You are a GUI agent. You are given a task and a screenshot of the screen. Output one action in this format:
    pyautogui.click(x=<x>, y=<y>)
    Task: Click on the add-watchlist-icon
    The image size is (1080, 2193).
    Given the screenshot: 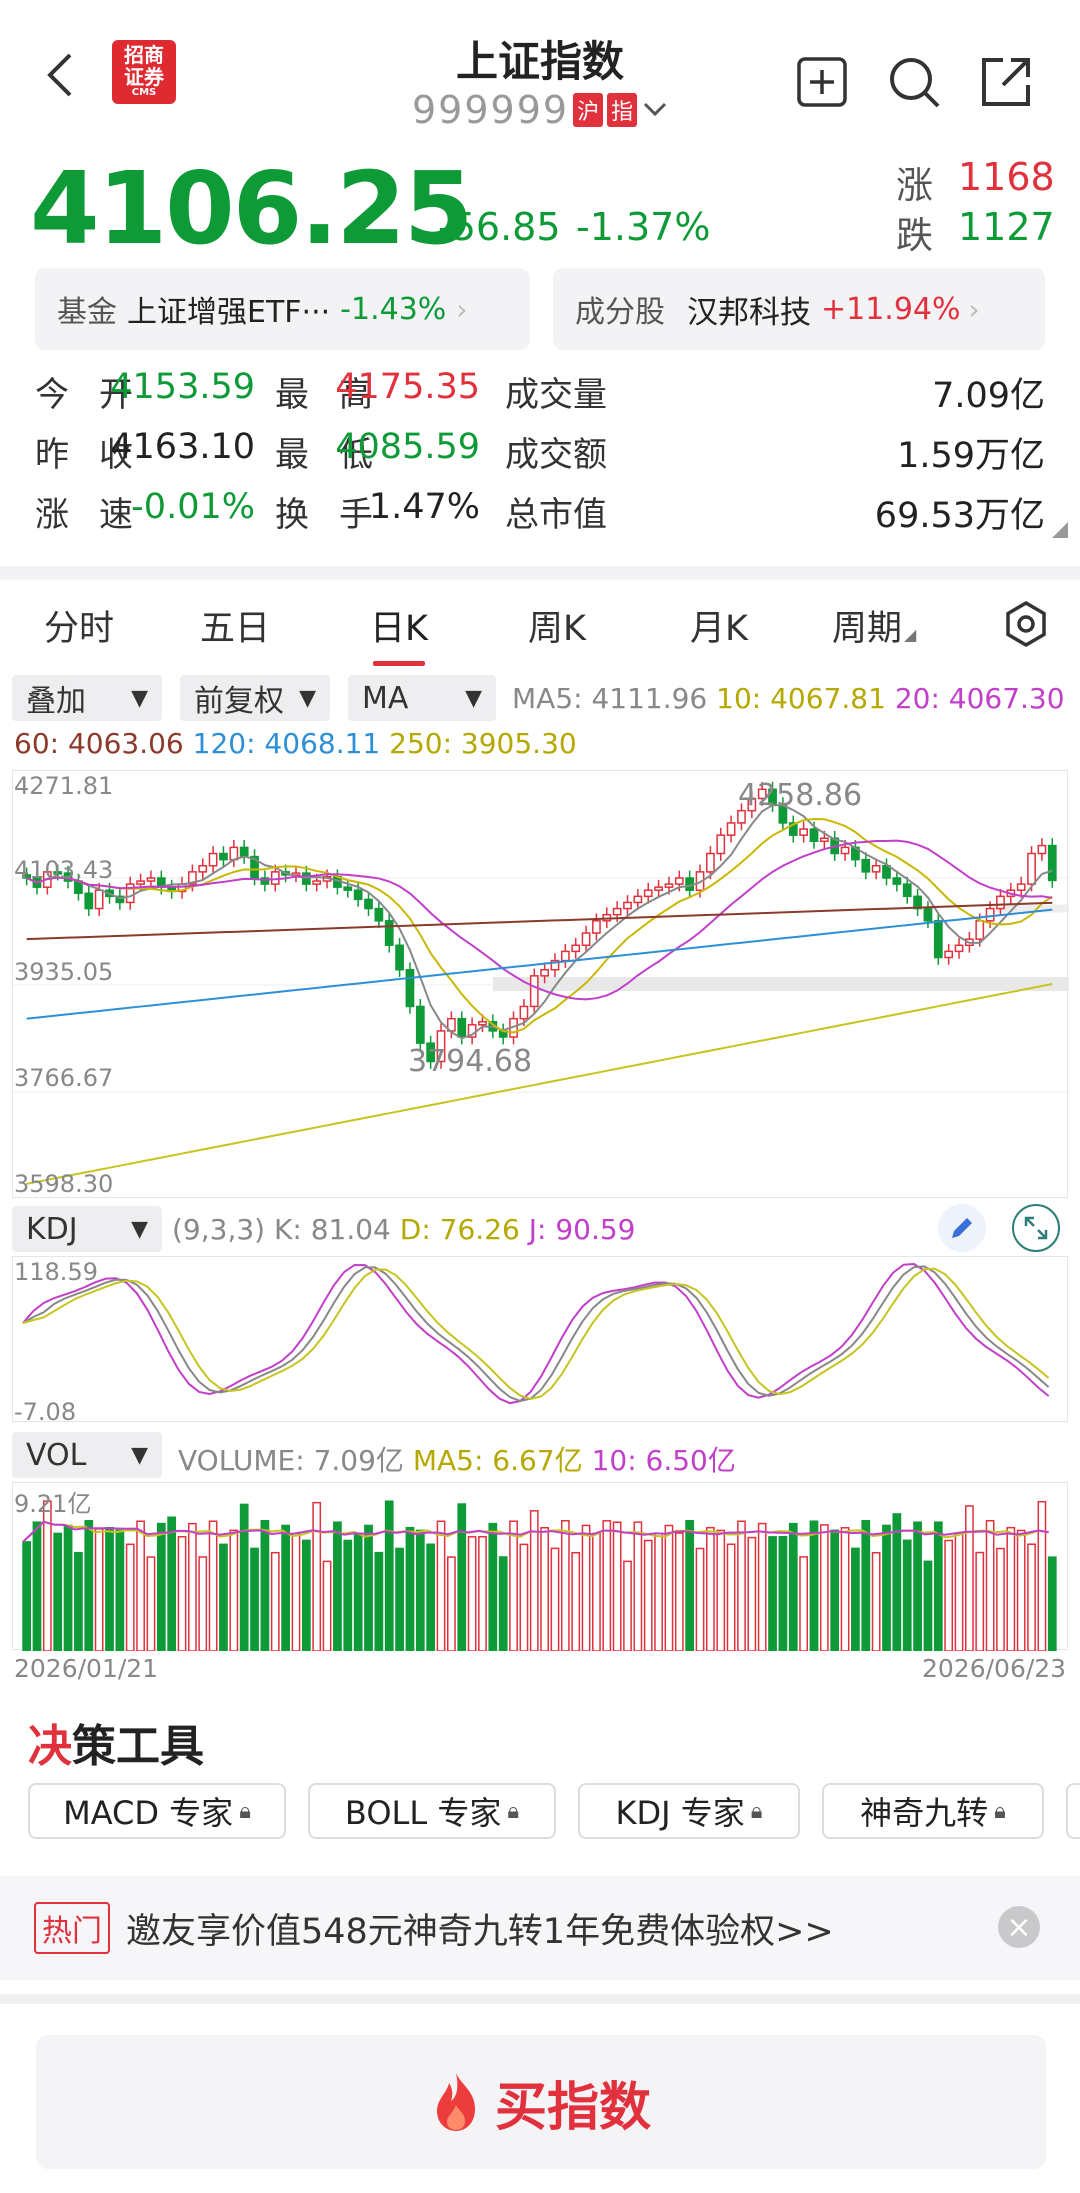 What is the action you would take?
    pyautogui.click(x=822, y=82)
    